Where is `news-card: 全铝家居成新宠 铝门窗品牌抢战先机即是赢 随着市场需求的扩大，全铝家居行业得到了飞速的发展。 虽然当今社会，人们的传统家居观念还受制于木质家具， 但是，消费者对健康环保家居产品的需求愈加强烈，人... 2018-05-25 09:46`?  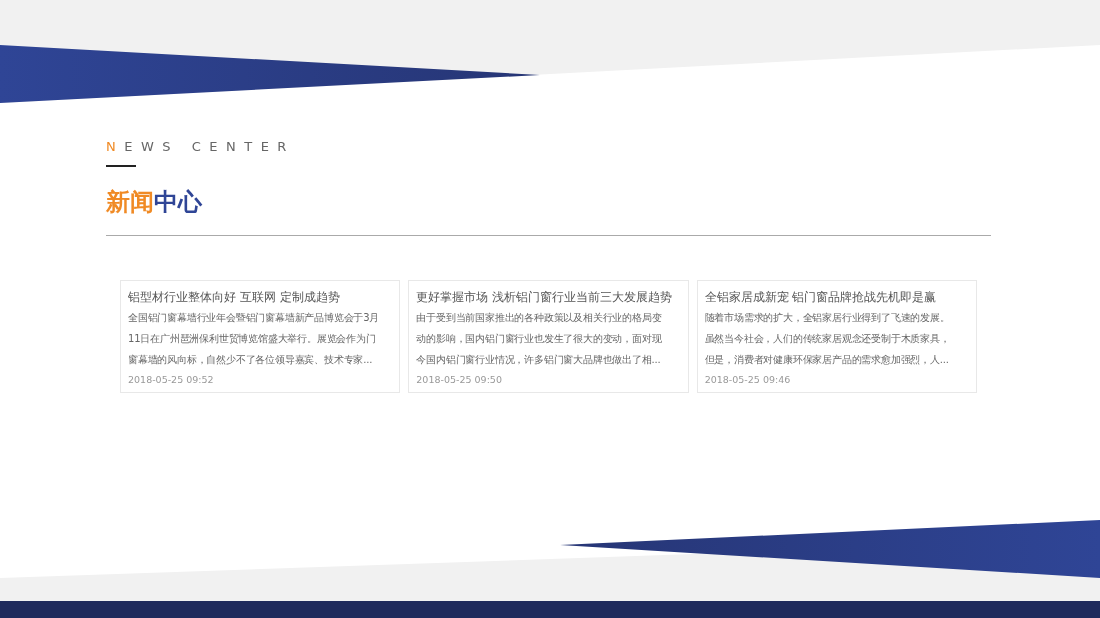
news-card: 全铝家居成新宠 铝门窗品牌抢战先机即是赢 随着市场需求的扩大，全铝家居行业得到了飞速的发展。 虽然当今社会，人们的传统家居观念还受制于木质家具， 但是，消费者对健康环保家居产品的需求愈加强烈，人... 2018-05-25 09:46 is located at coordinates (836, 336).